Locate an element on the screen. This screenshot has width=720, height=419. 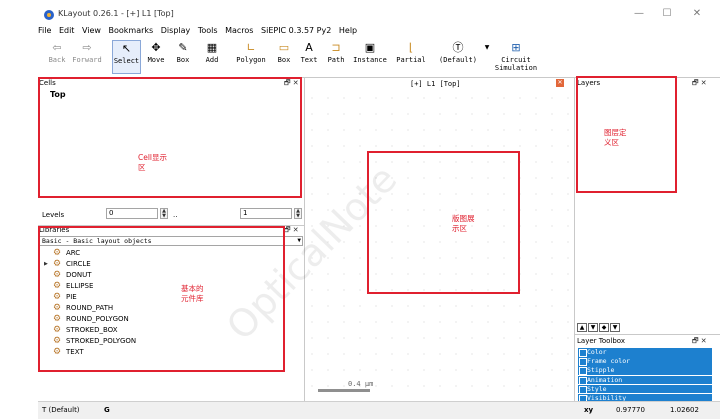
menu-bookmarks: Bookmarks is located at coordinates (131, 30).